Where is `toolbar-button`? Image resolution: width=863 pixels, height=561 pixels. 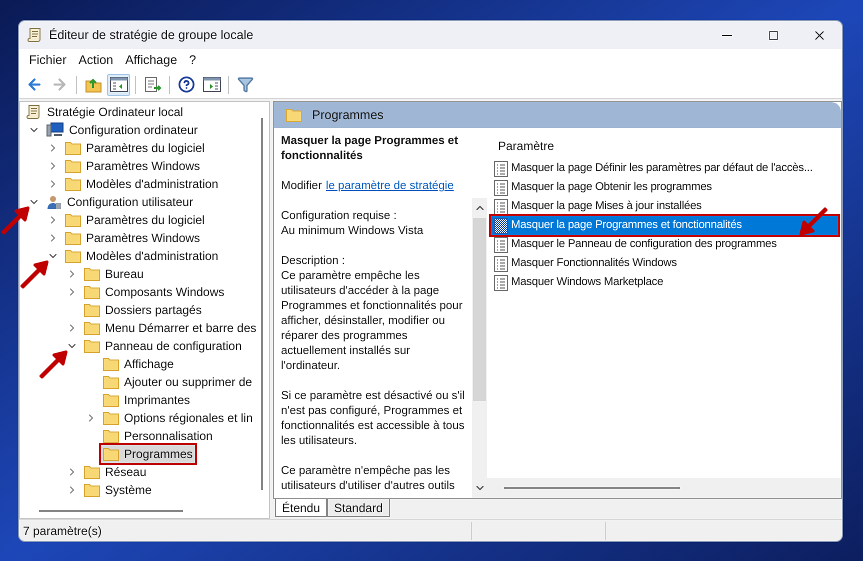 toolbar-button is located at coordinates (118, 85).